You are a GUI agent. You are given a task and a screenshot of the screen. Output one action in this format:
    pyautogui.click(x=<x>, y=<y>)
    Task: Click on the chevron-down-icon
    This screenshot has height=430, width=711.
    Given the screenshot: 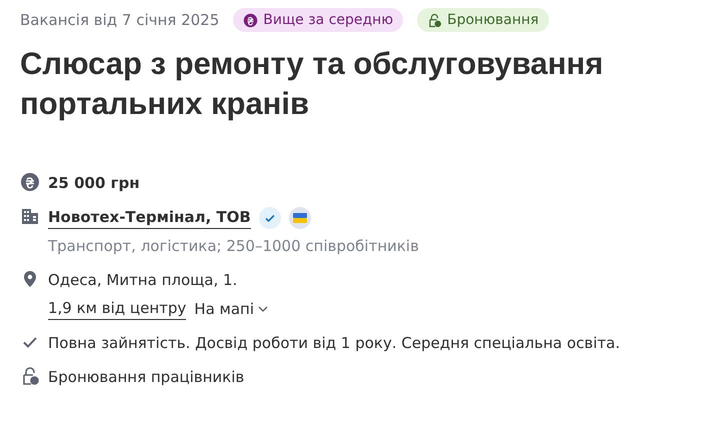 What is the action you would take?
    pyautogui.click(x=263, y=309)
    